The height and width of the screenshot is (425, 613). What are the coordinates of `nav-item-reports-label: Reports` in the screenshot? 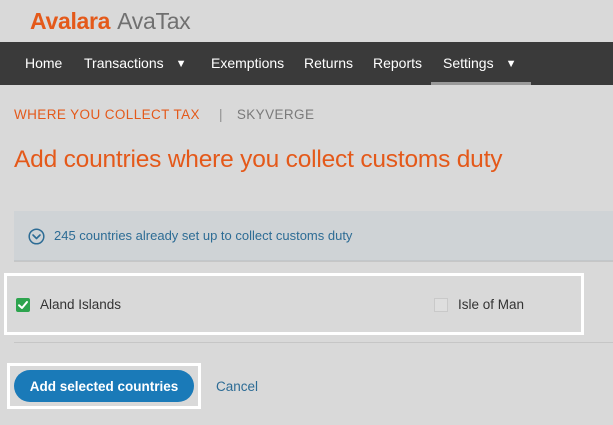 It's located at (398, 63).